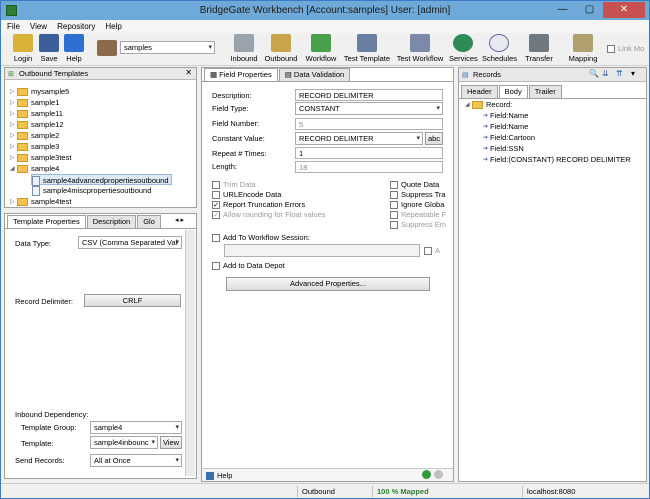 This screenshot has width=650, height=499. What do you see at coordinates (74, 48) in the screenshot?
I see `help-button: Help` at bounding box center [74, 48].